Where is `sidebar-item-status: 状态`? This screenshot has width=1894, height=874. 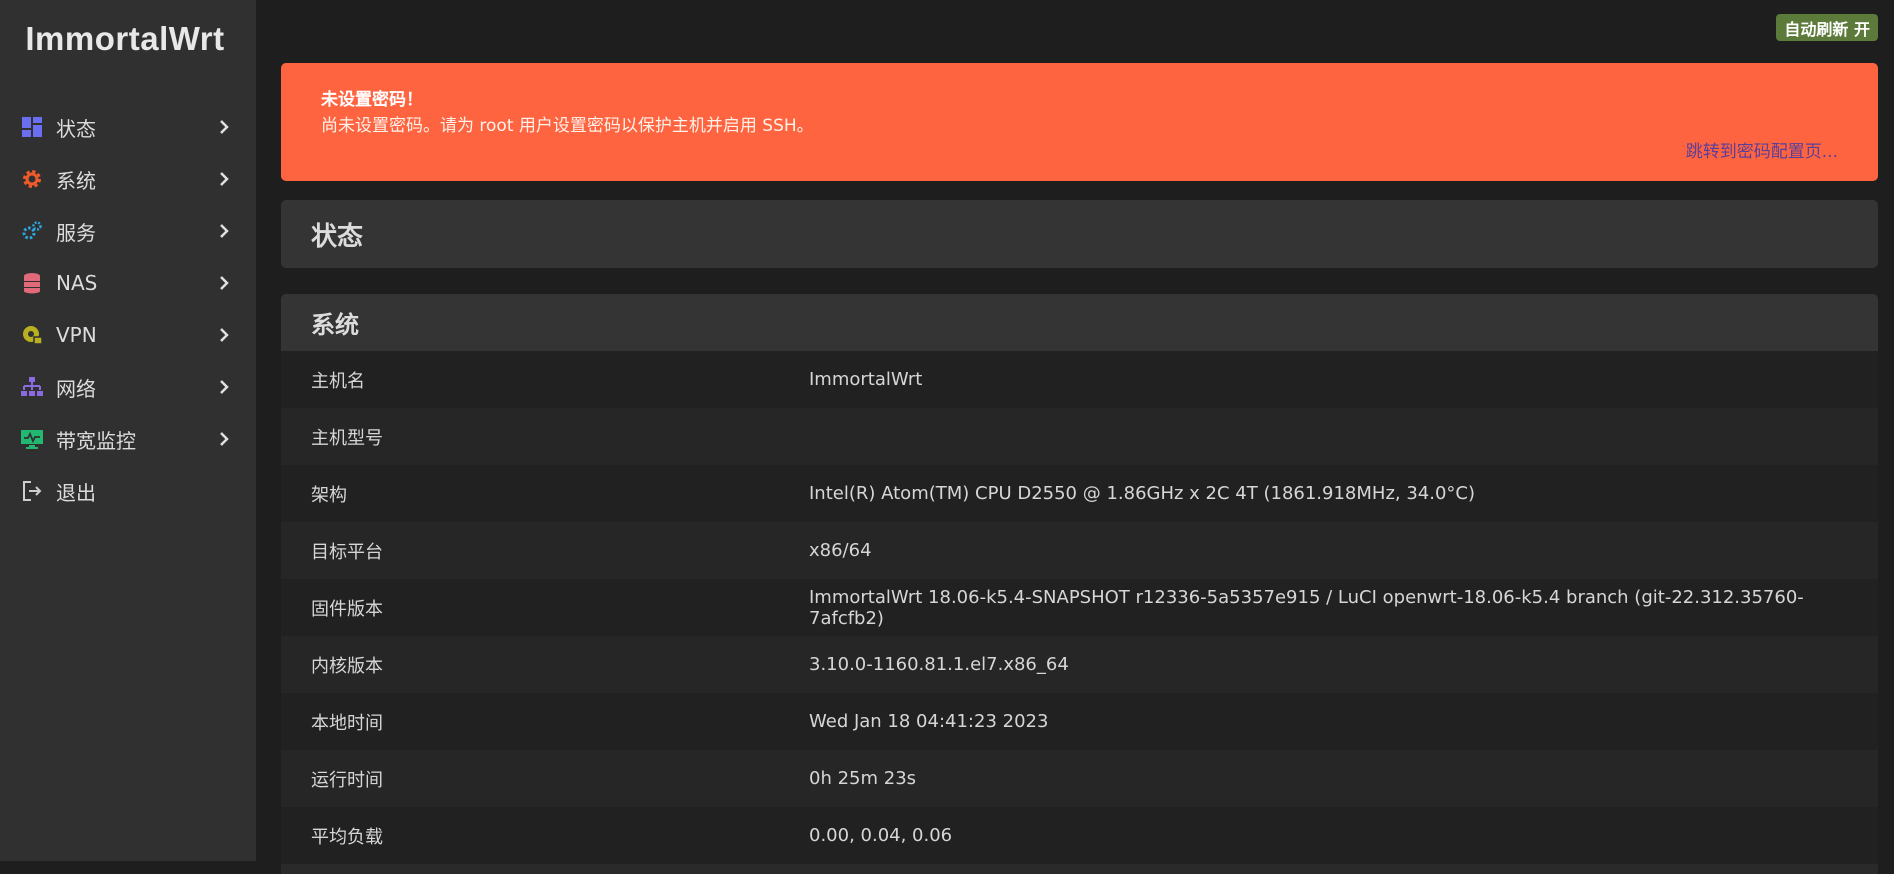
sidebar-item-status: 状态 is located at coordinates (128, 127).